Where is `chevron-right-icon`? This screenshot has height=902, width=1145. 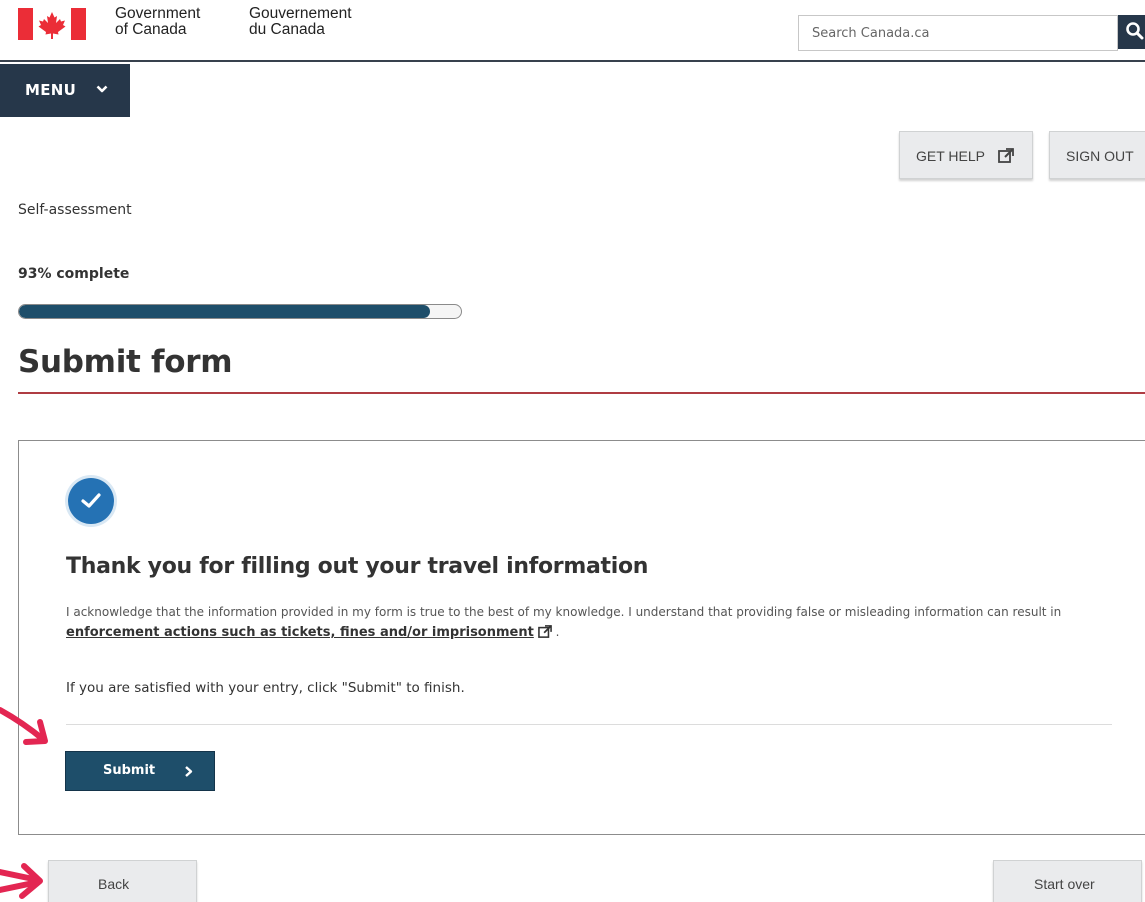 chevron-right-icon is located at coordinates (189, 771).